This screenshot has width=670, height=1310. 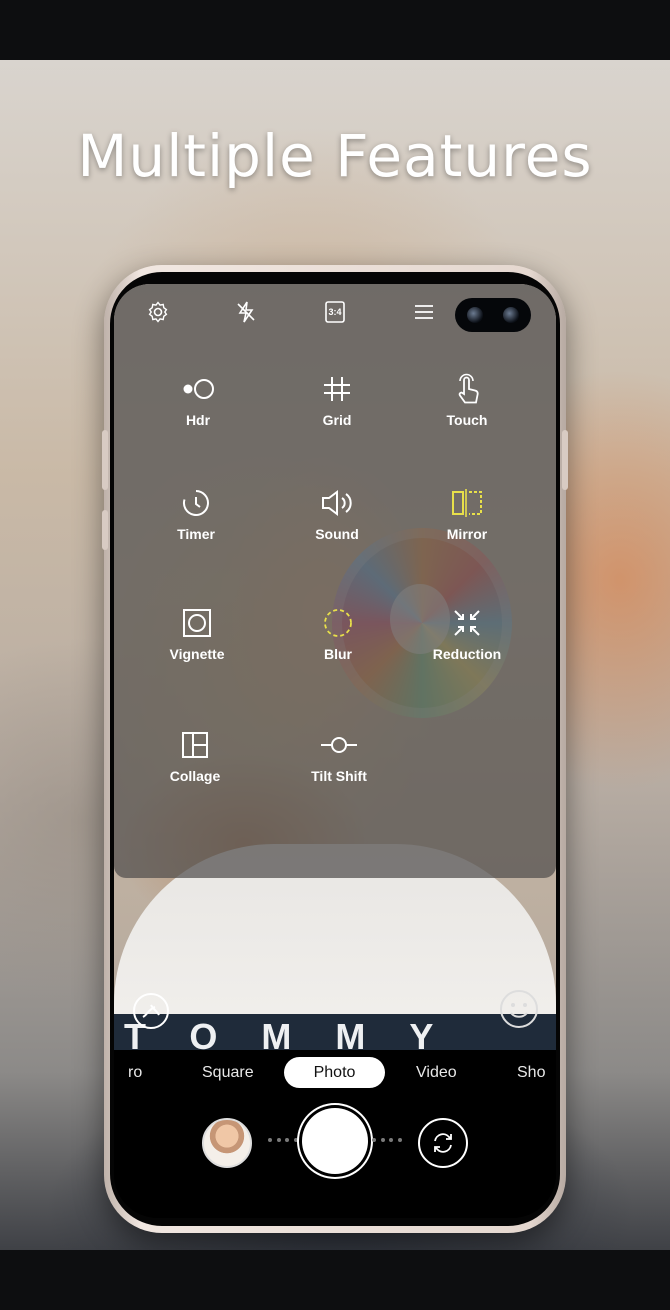 I want to click on feature-touch: Touch, so click(x=467, y=400).